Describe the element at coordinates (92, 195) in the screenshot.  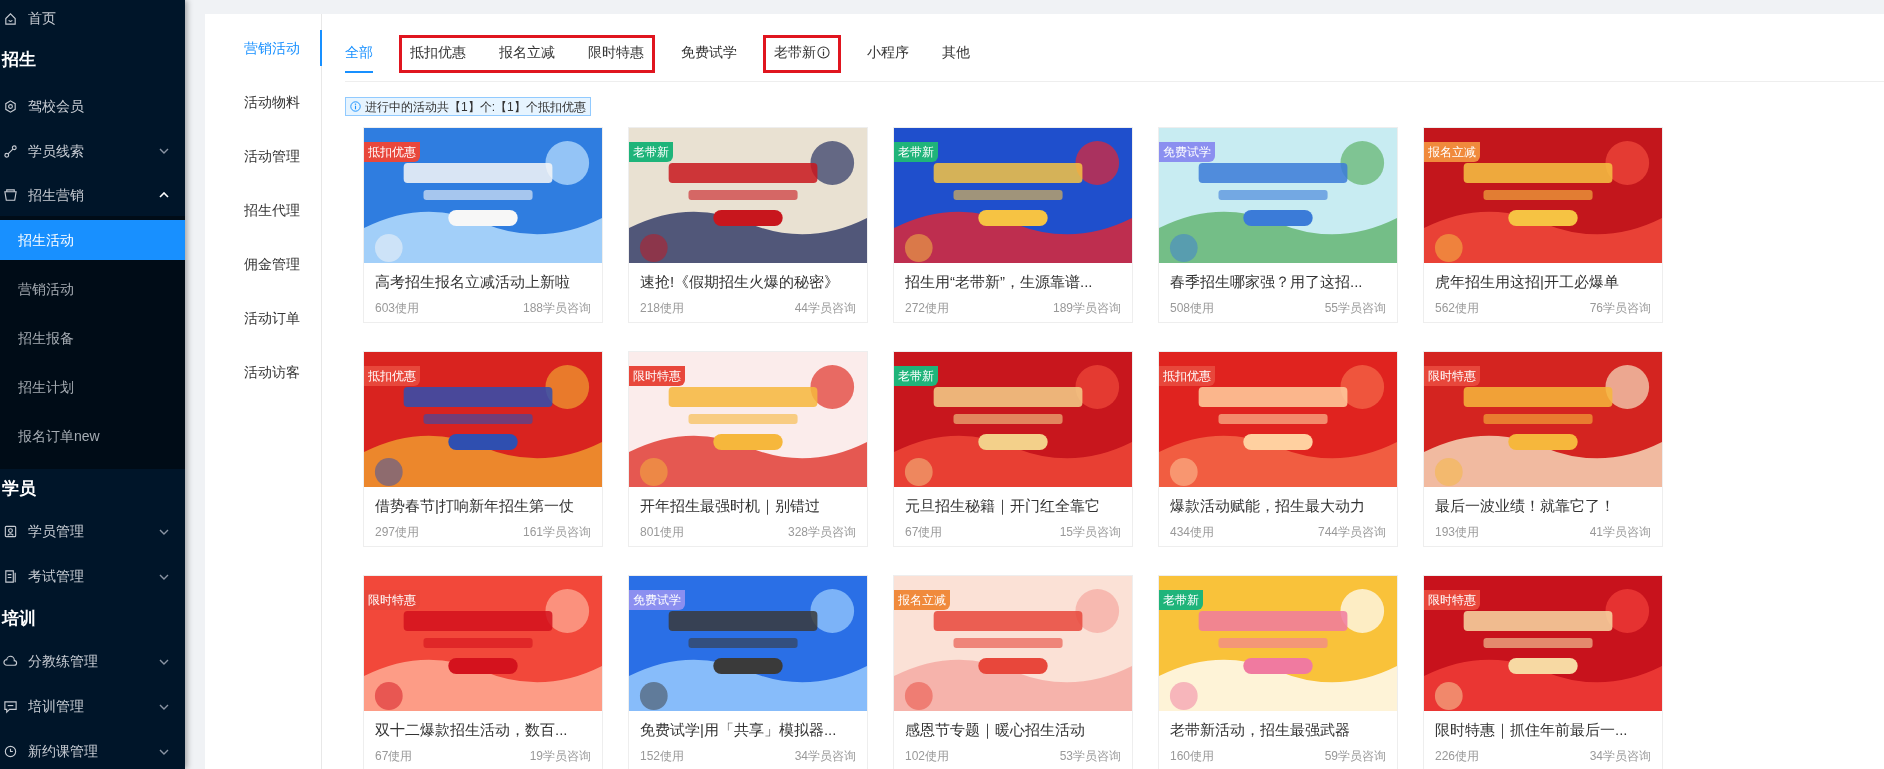
I see `sidebar-item: 招生营销` at that location.